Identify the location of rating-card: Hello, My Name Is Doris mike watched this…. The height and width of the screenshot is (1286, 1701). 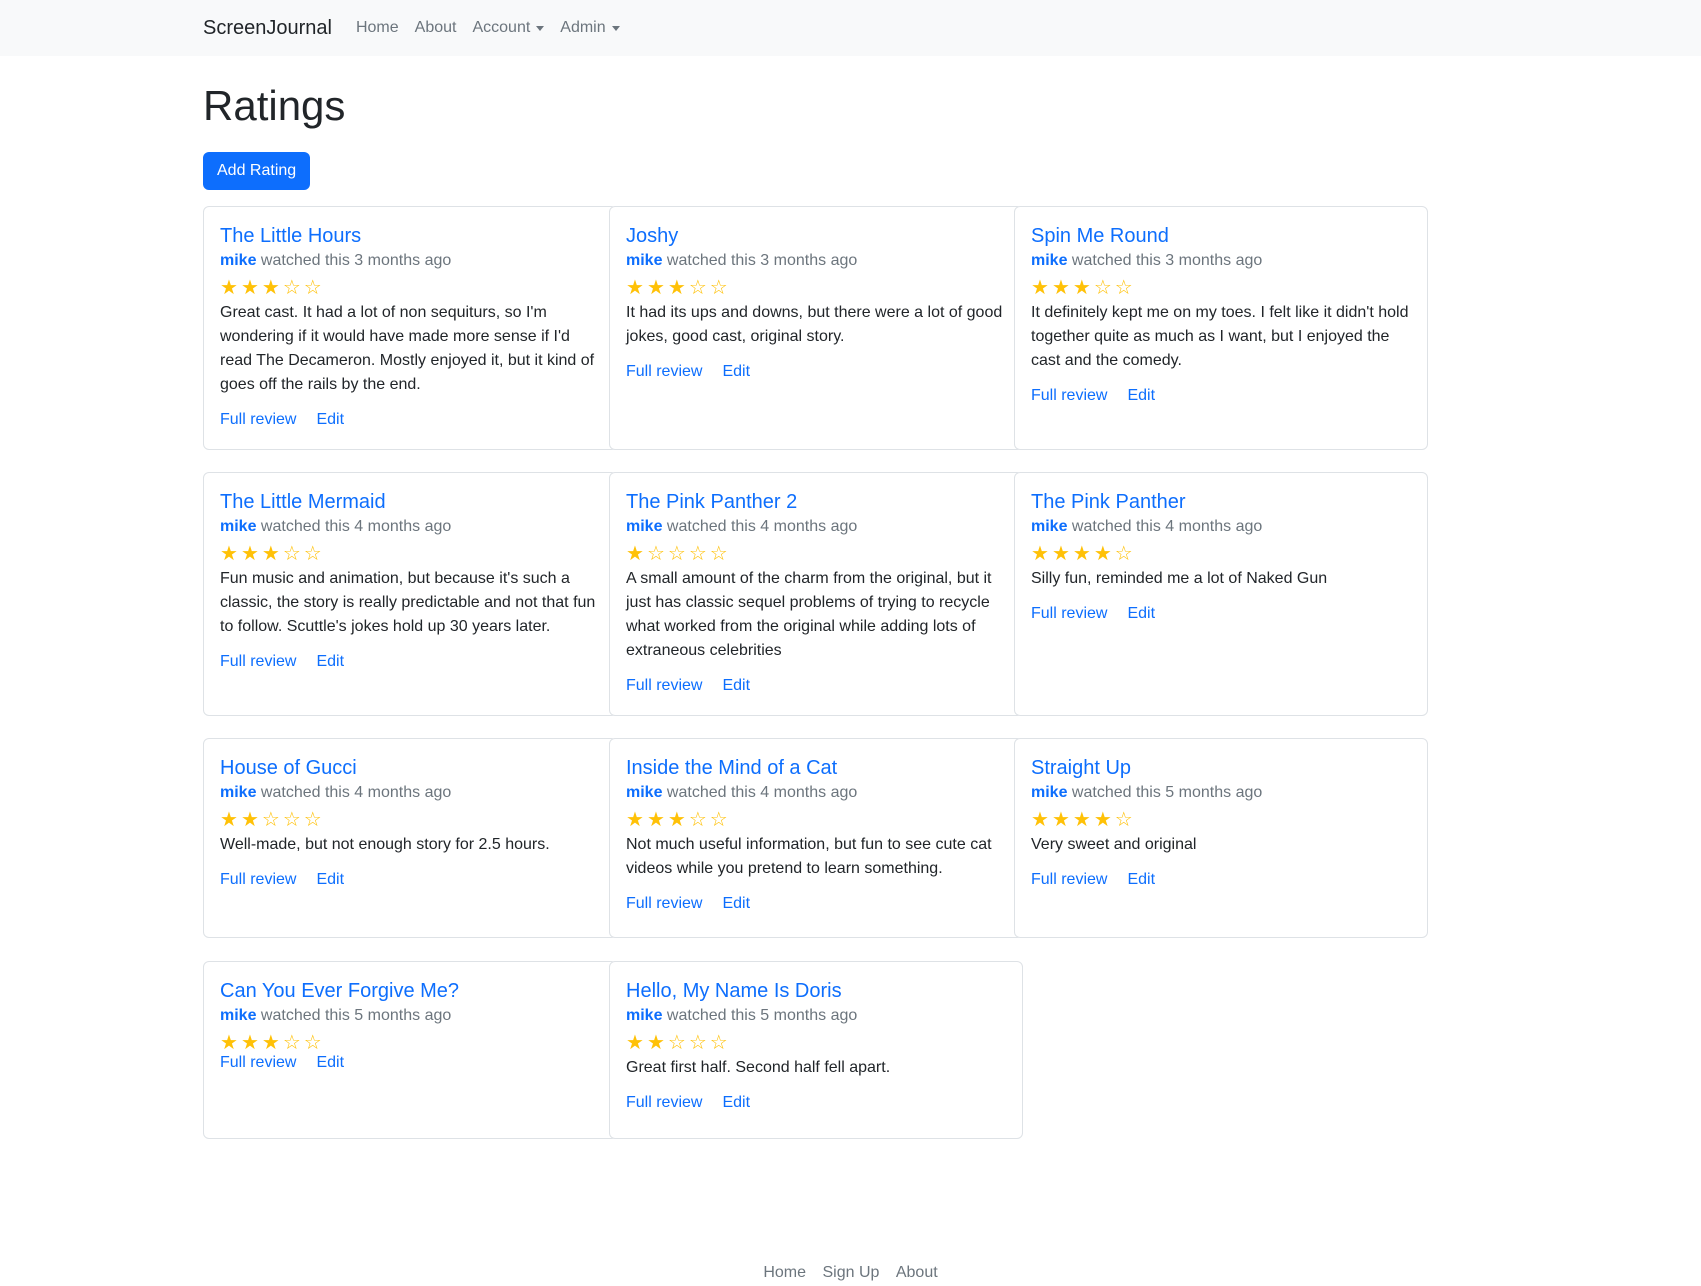
(816, 1050).